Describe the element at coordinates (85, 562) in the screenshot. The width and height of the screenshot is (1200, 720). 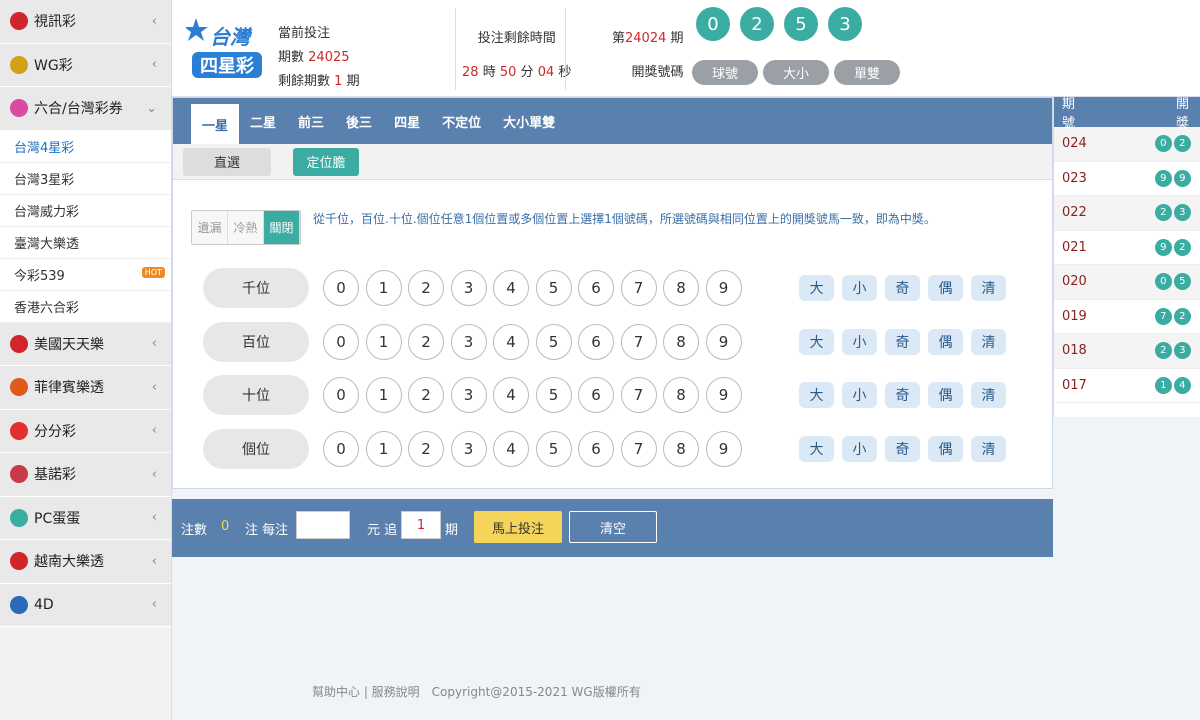
I see `sidebar-item-5: 越南大樂透 ‹` at that location.